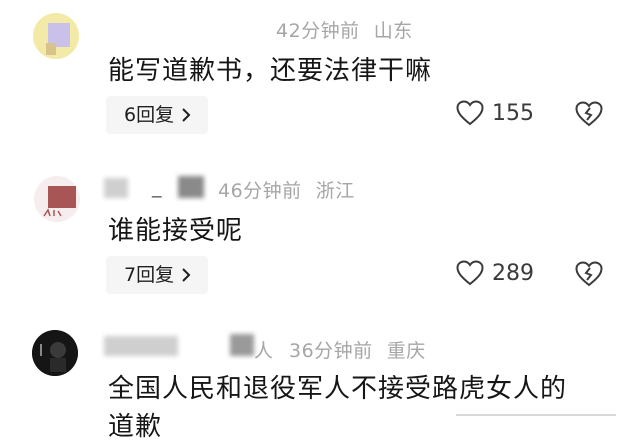 The width and height of the screenshot is (640, 443). Describe the element at coordinates (331, 351) in the screenshot. I see `comment-time: 36分钟前` at that location.